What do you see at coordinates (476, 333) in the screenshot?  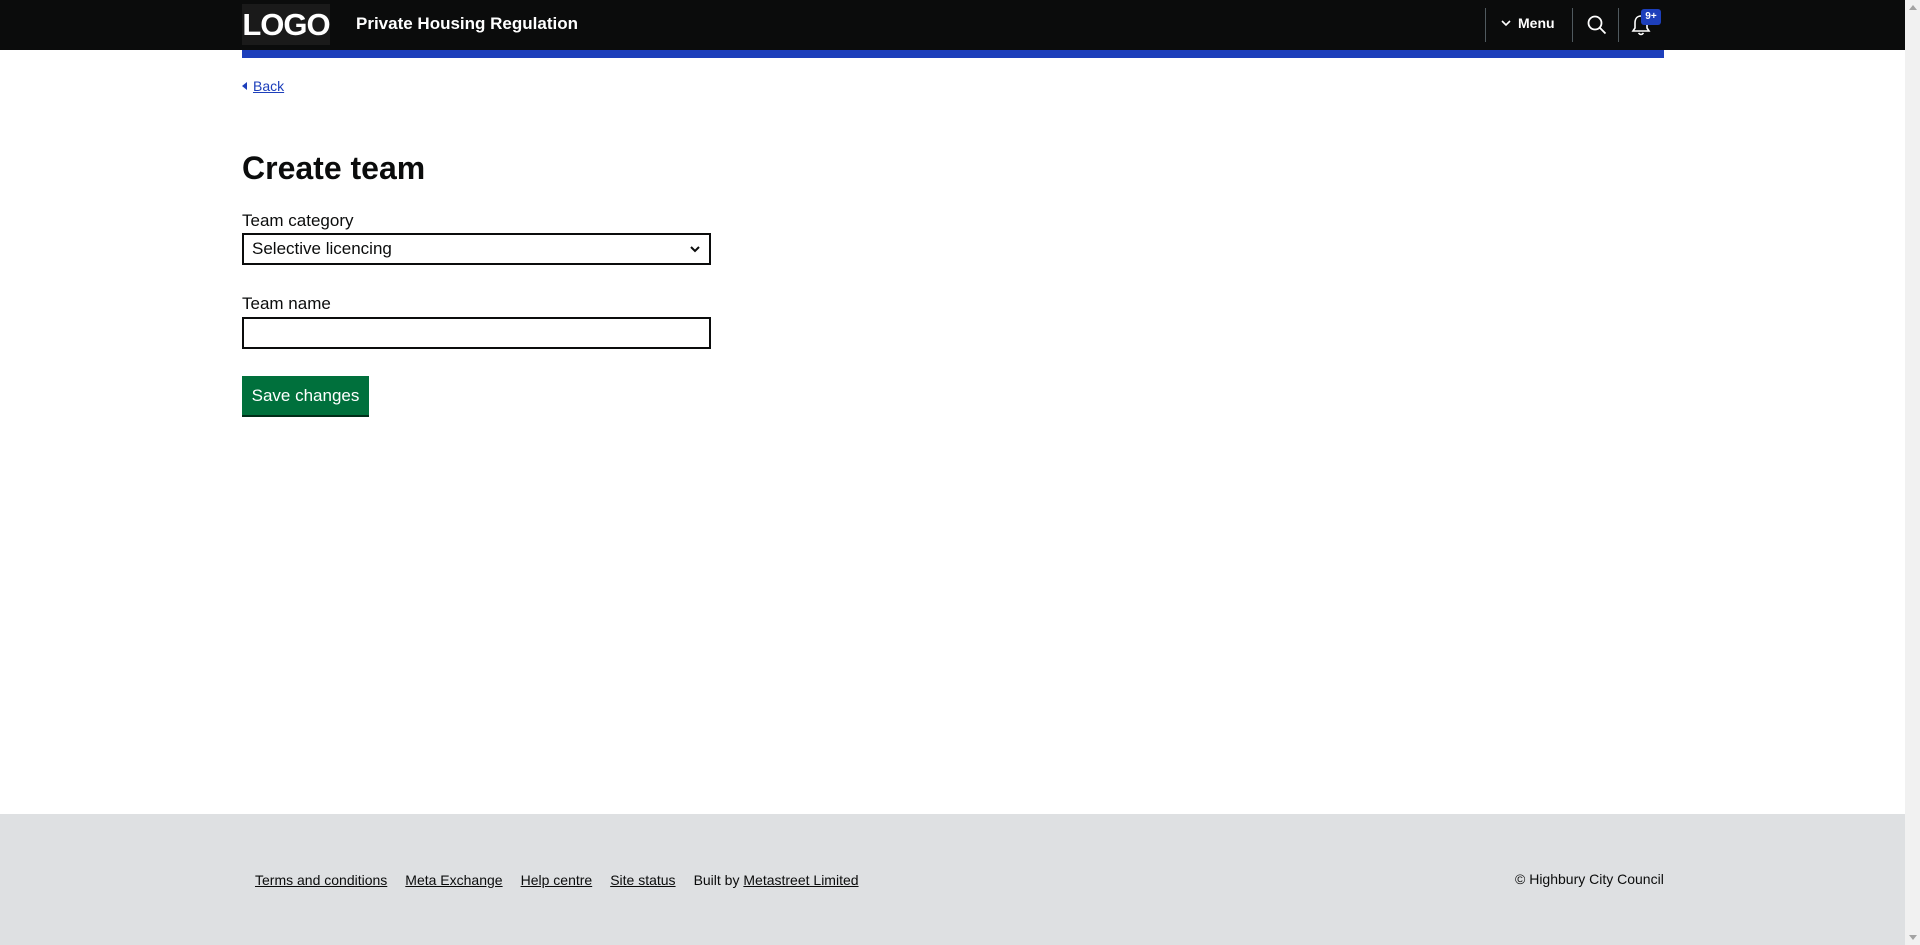 I see `team-name-input` at bounding box center [476, 333].